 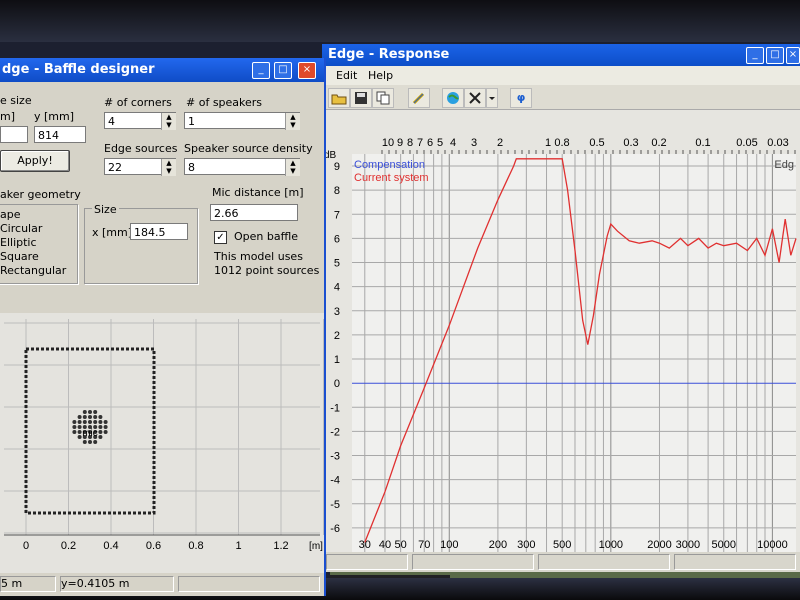 What do you see at coordinates (389, 165) in the screenshot?
I see `legend-compensation: Compensation` at bounding box center [389, 165].